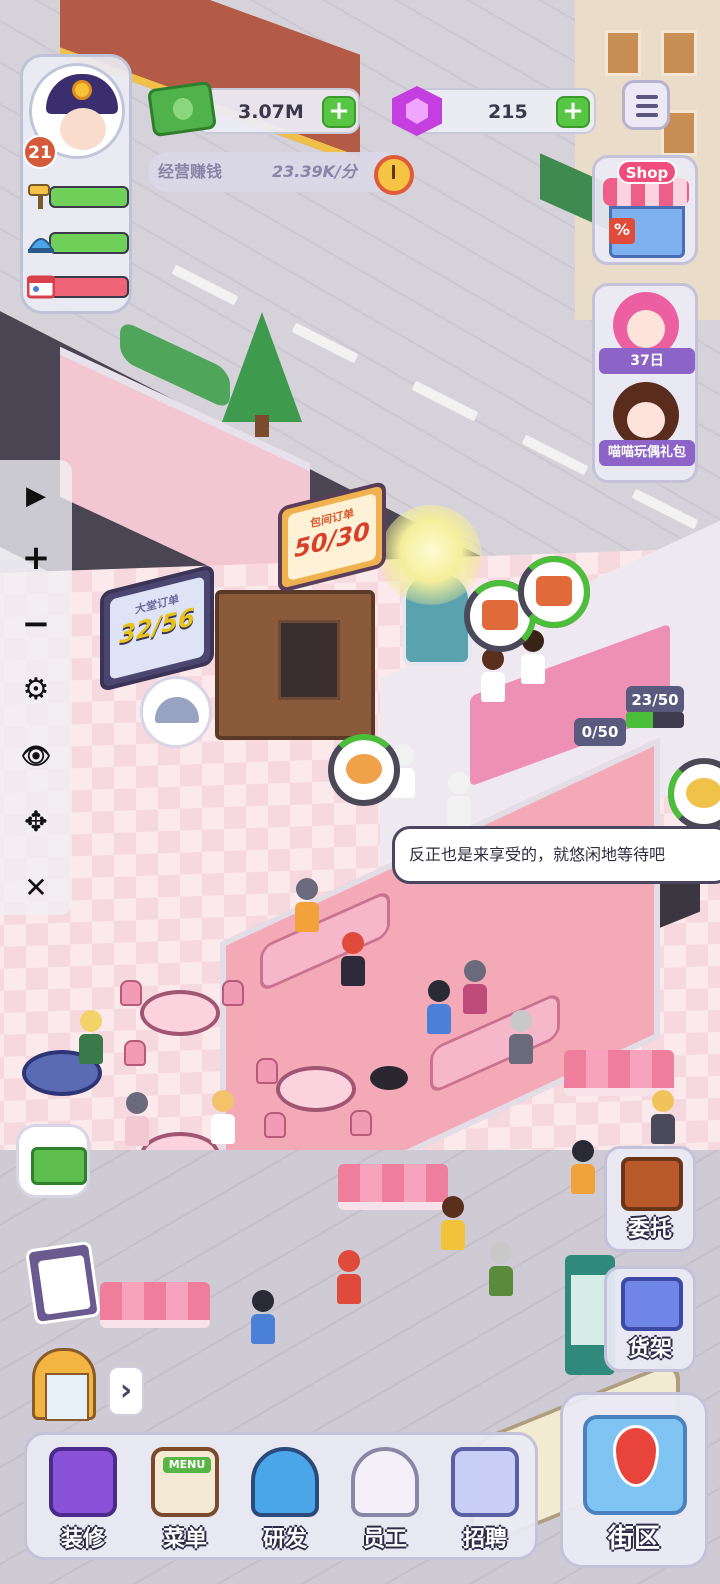 The width and height of the screenshot is (720, 1584). Describe the element at coordinates (157, 628) in the screenshot. I see `hall-order-sign: 大堂订单 32/56` at that location.